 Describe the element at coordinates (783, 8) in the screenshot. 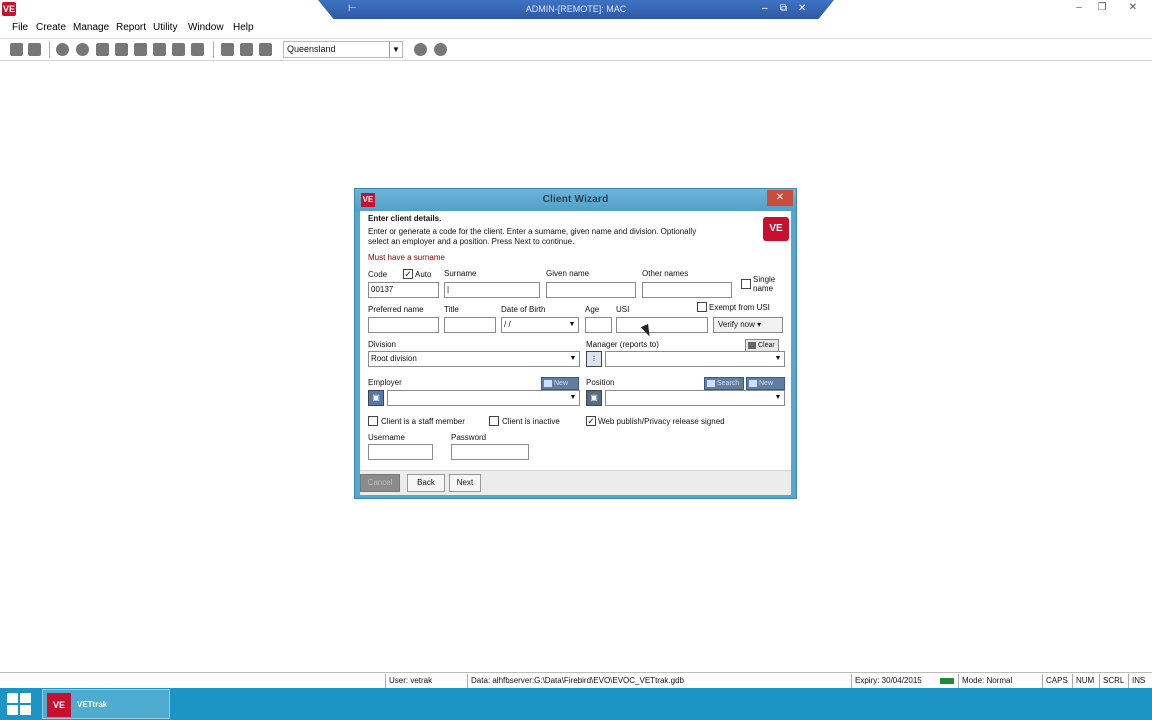

I see `remote-restore-icon: ⧉` at that location.